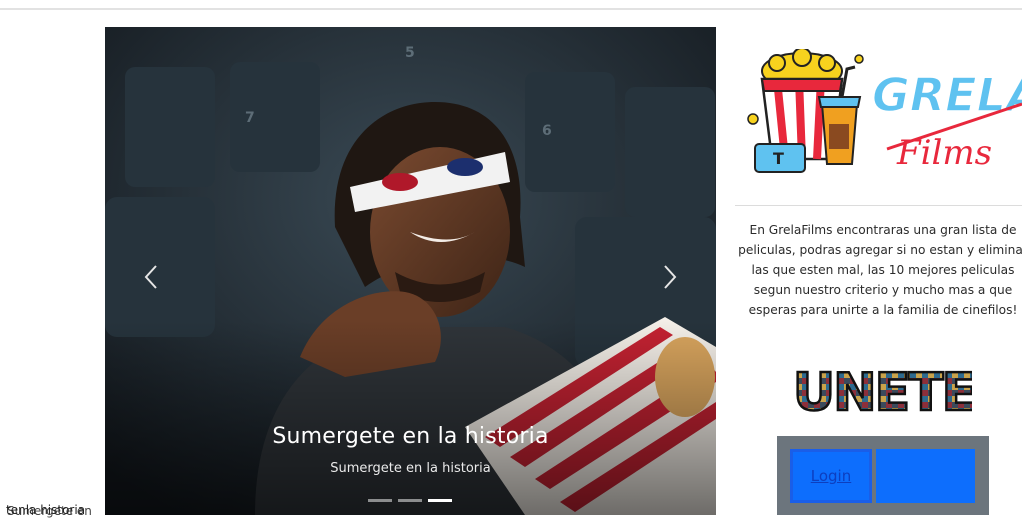 The width and height of the screenshot is (1022, 518). I want to click on join-banner: UNETE, so click(884, 390).